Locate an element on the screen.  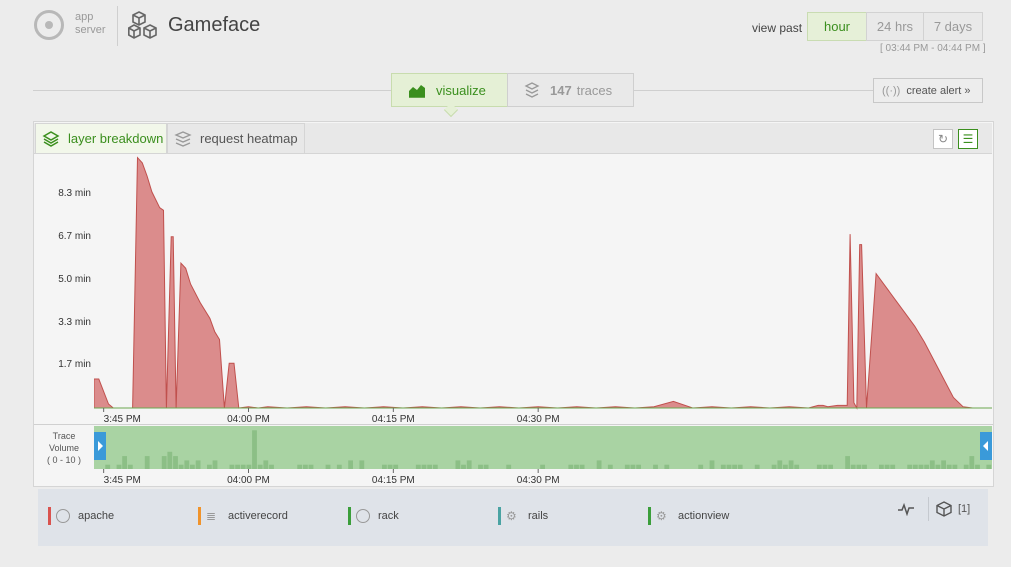
legend-item-actionview: ⚙ actionview is located at coordinates (688, 516).